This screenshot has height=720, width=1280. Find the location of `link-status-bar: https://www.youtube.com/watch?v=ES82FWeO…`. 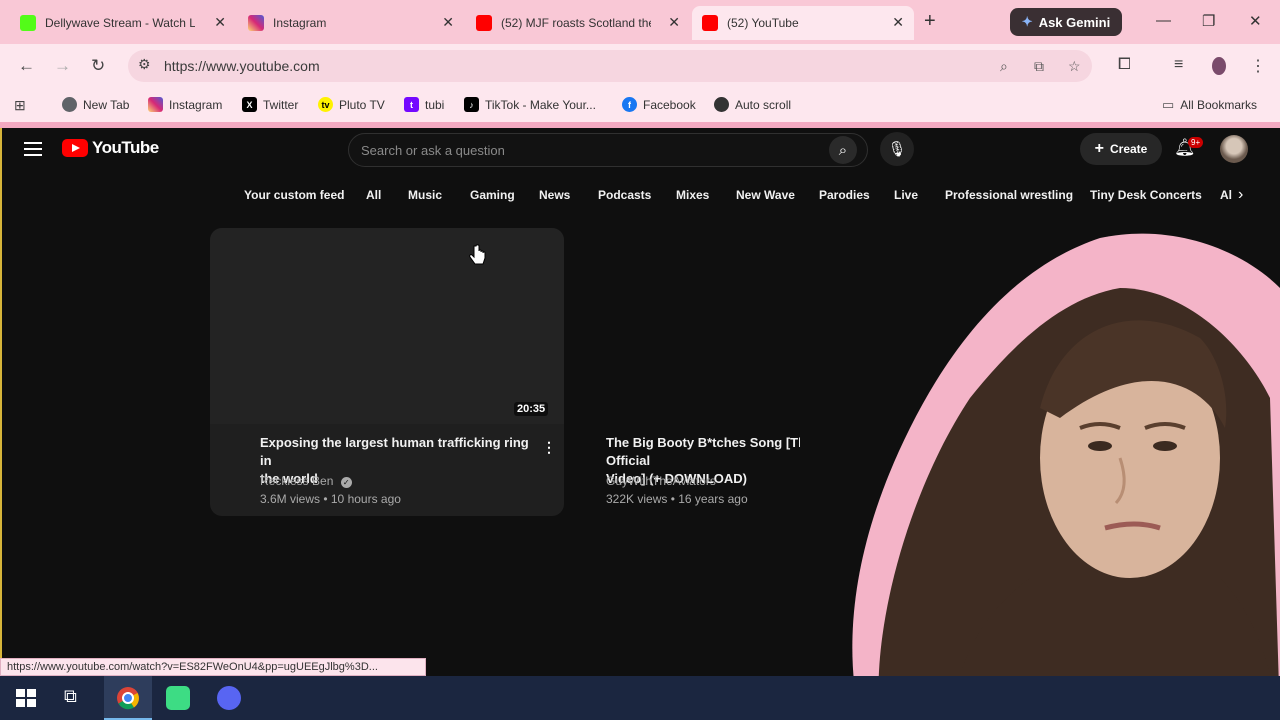

link-status-bar: https://www.youtube.com/watch?v=ES82FWeO… is located at coordinates (213, 667).